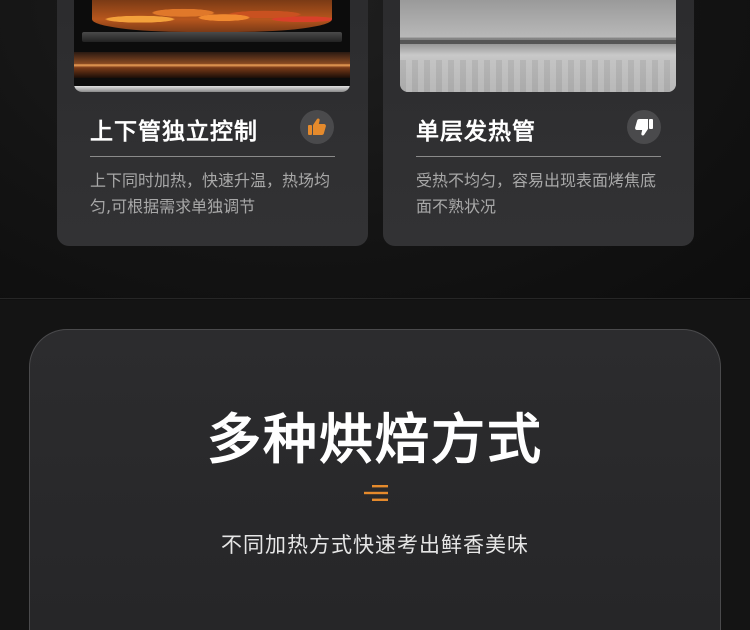 This screenshot has height=630, width=750. I want to click on oven-interior-photo, so click(538, 46).